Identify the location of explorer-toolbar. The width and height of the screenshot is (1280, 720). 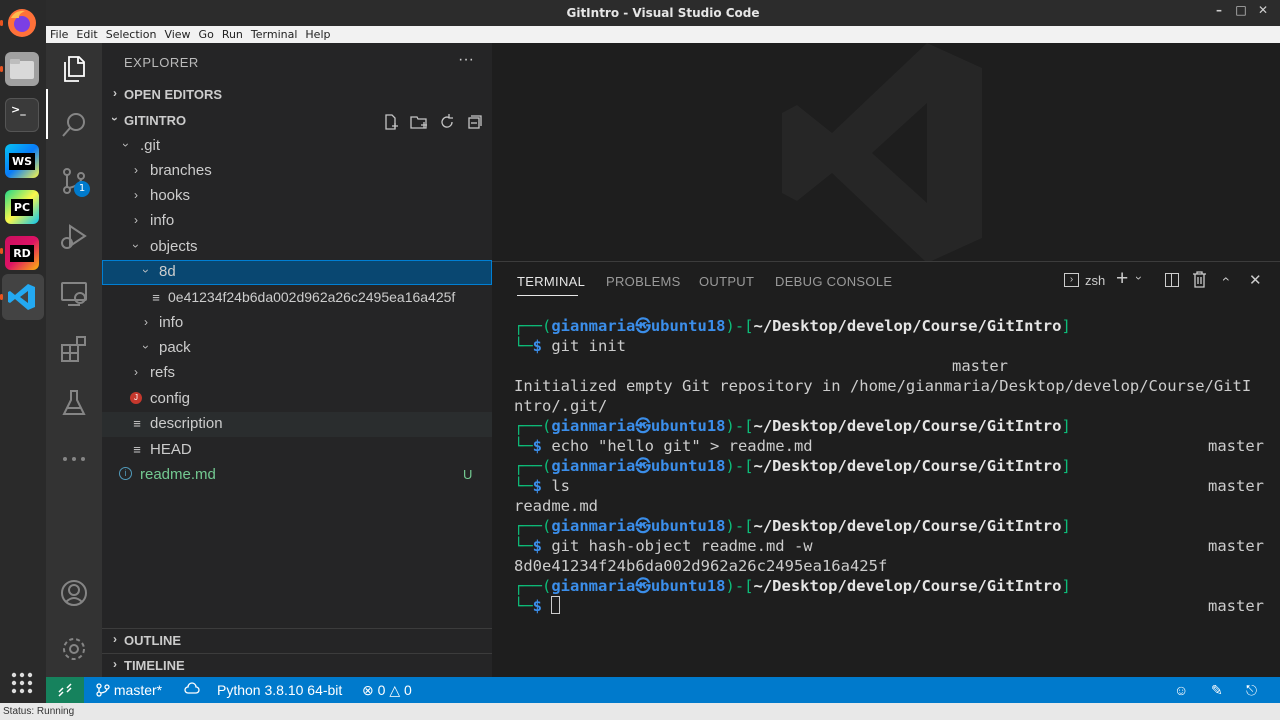
(433, 122).